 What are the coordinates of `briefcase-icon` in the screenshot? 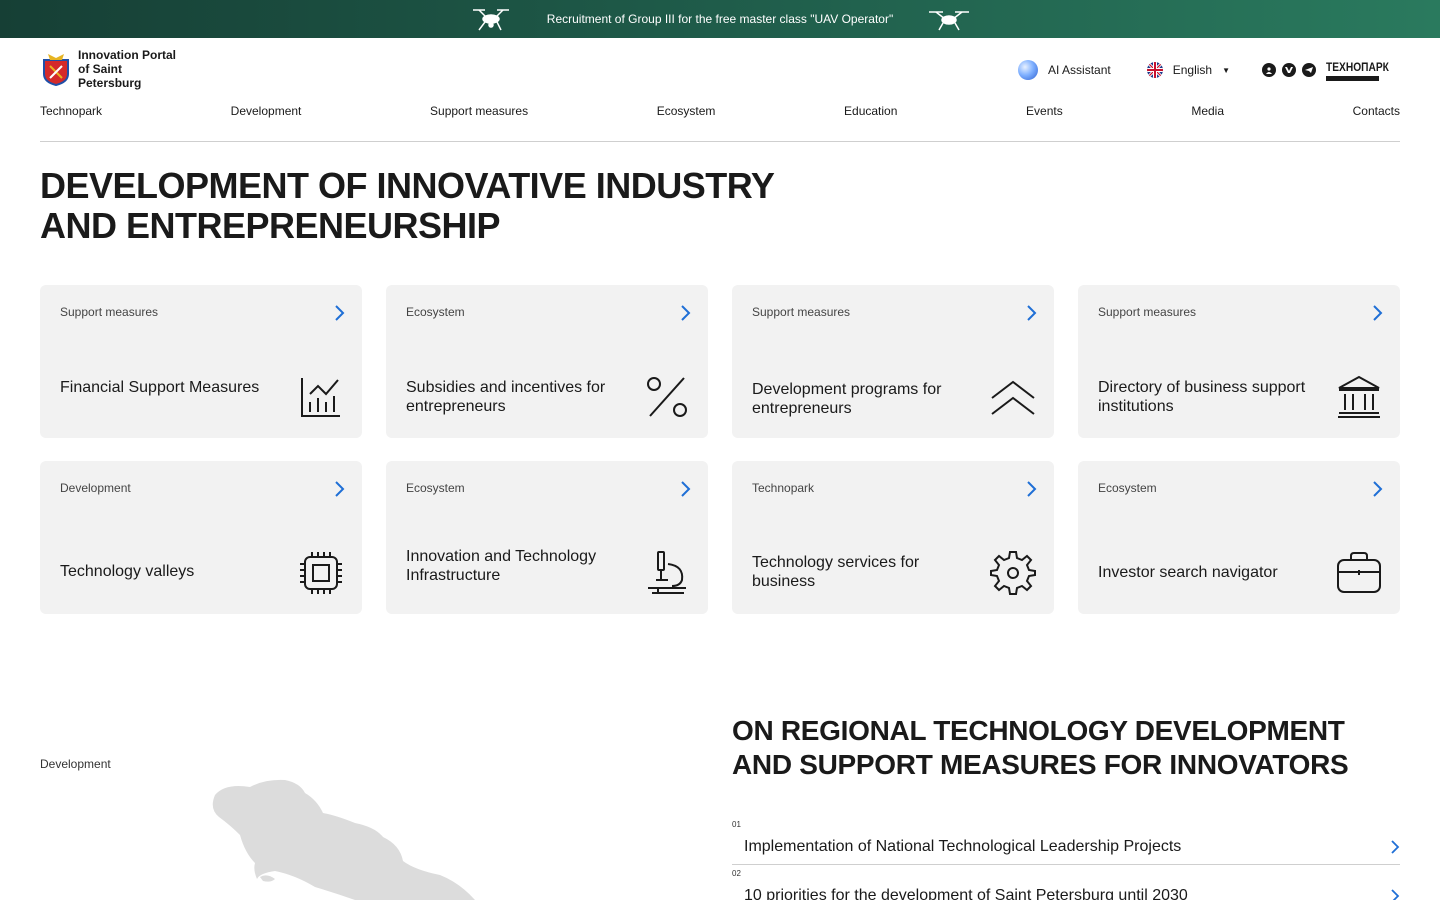 It's located at (1359, 572).